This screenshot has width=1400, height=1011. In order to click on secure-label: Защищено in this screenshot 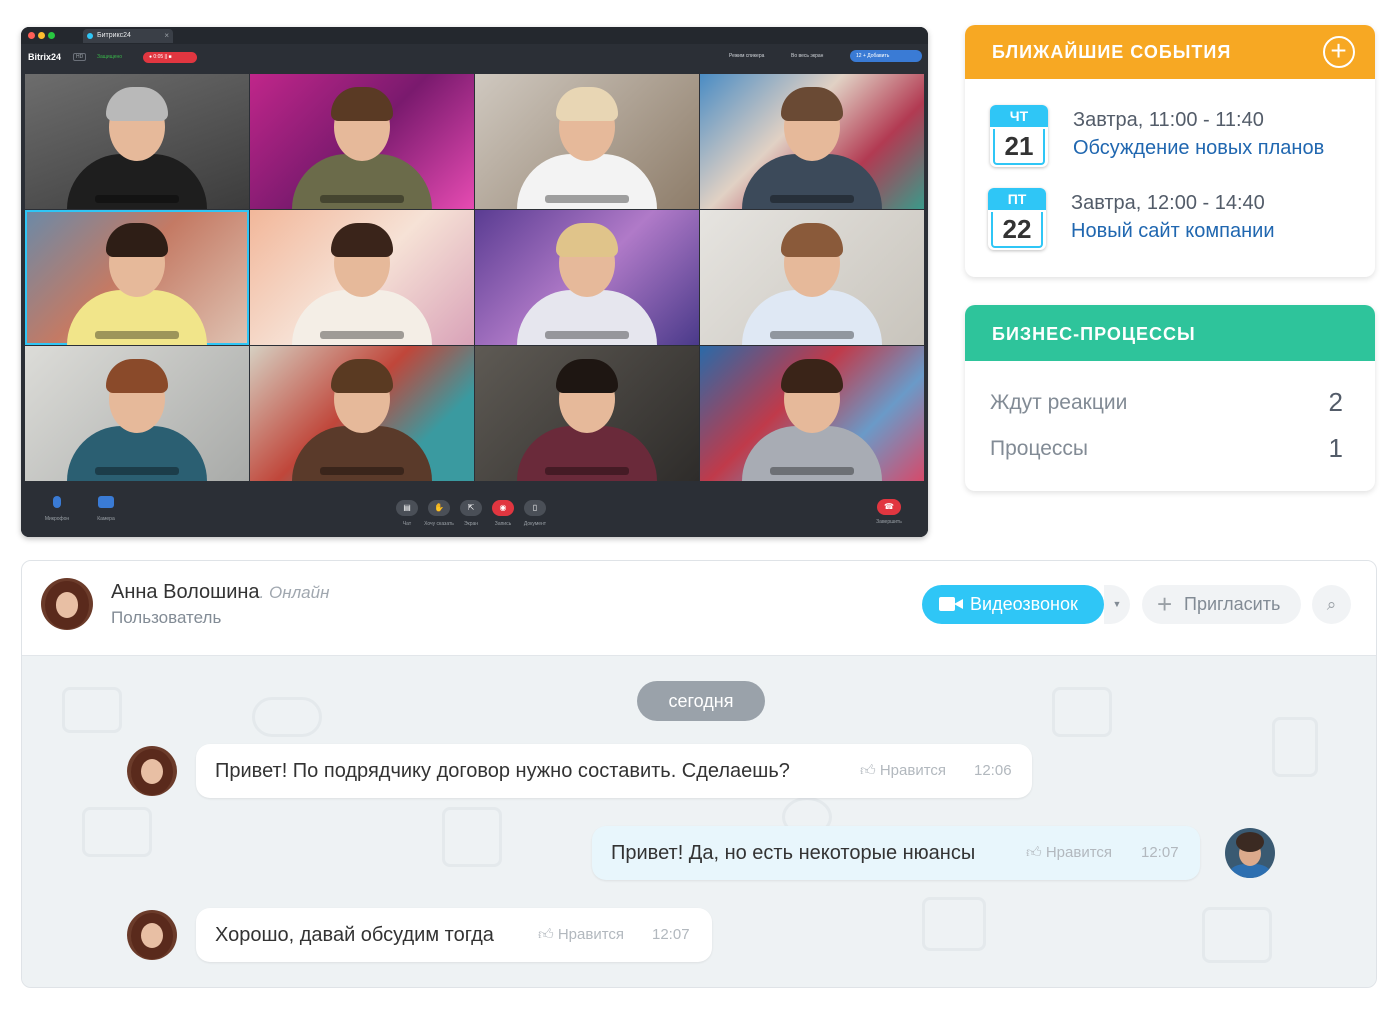, I will do `click(110, 57)`.